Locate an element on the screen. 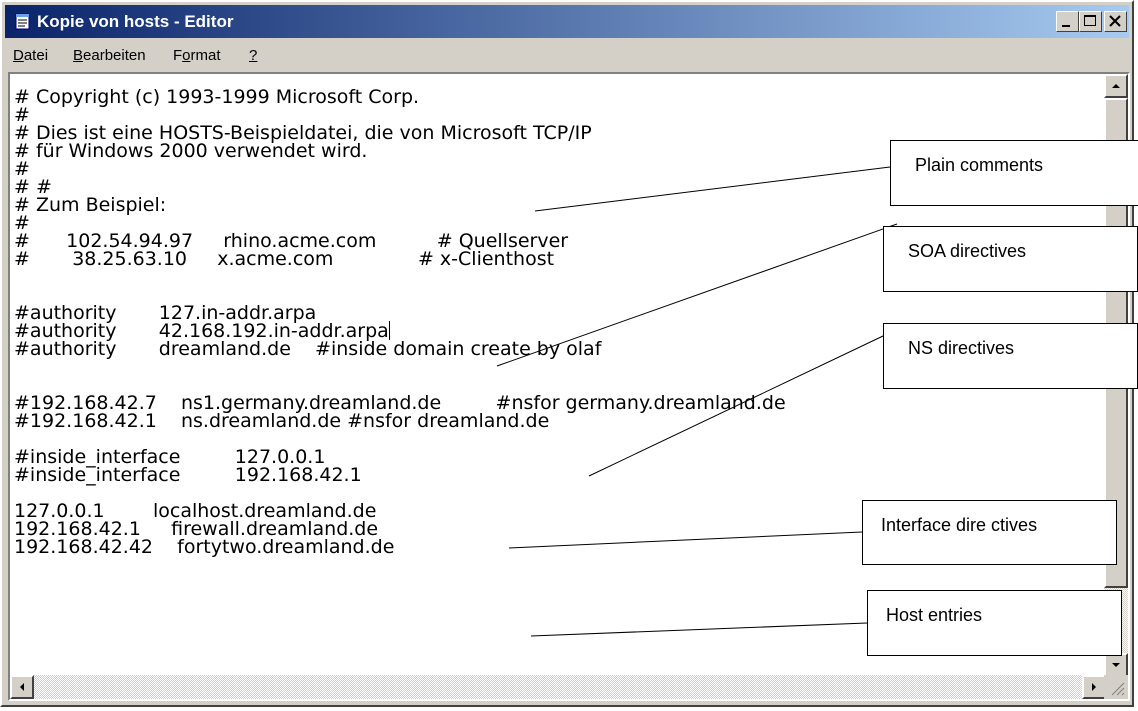 This screenshot has height=711, width=1138. callout-line-soa is located at coordinates (697, 295).